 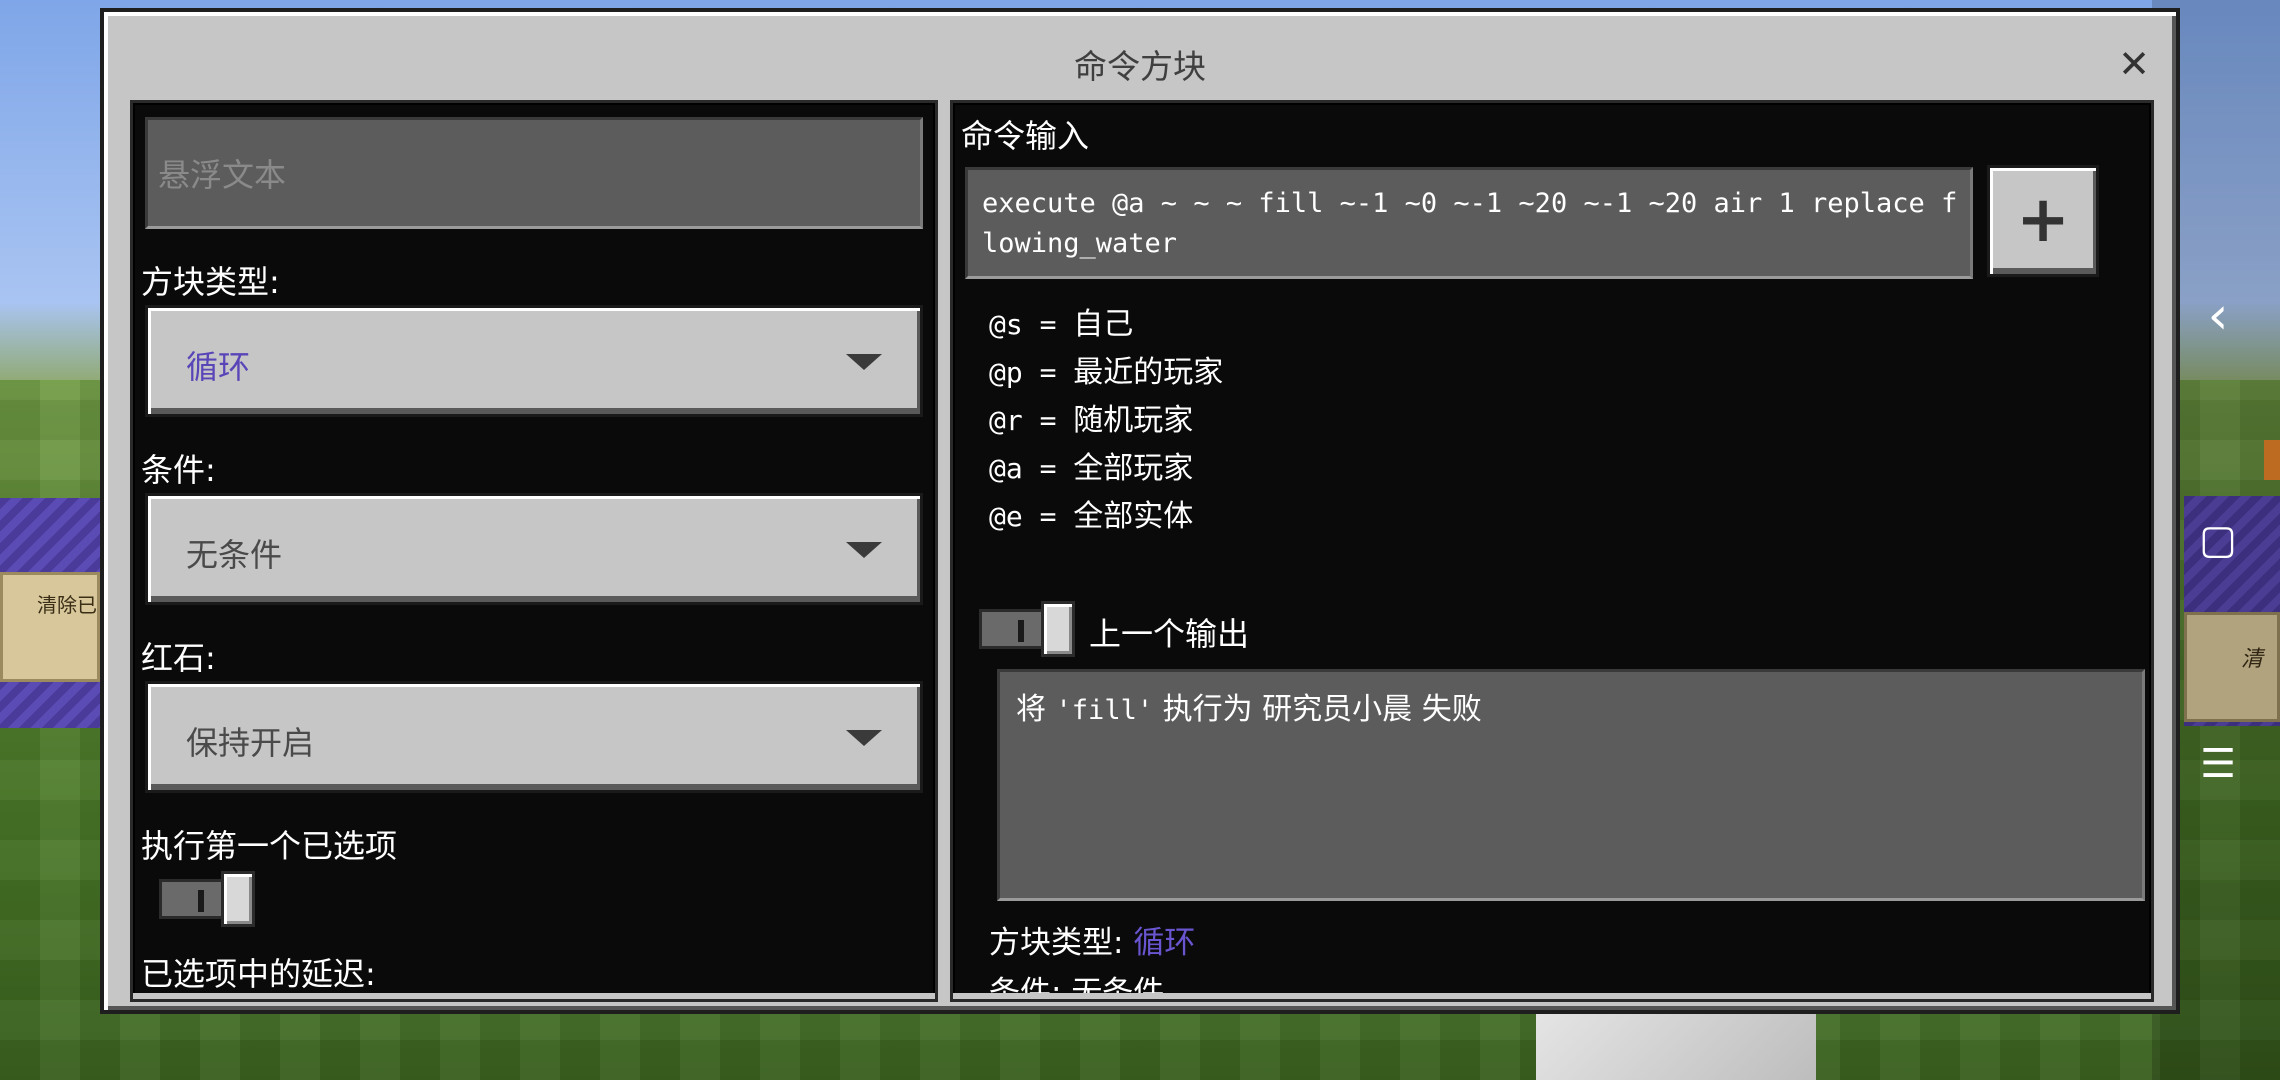 I want to click on back-icon: ‹, so click(x=2218, y=316).